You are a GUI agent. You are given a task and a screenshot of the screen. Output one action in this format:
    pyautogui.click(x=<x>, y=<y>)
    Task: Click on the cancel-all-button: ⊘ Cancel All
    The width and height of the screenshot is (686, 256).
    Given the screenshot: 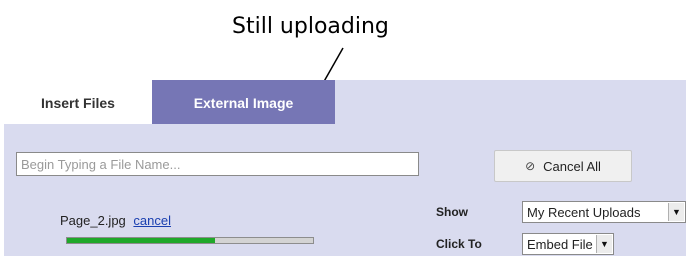 What is the action you would take?
    pyautogui.click(x=563, y=166)
    